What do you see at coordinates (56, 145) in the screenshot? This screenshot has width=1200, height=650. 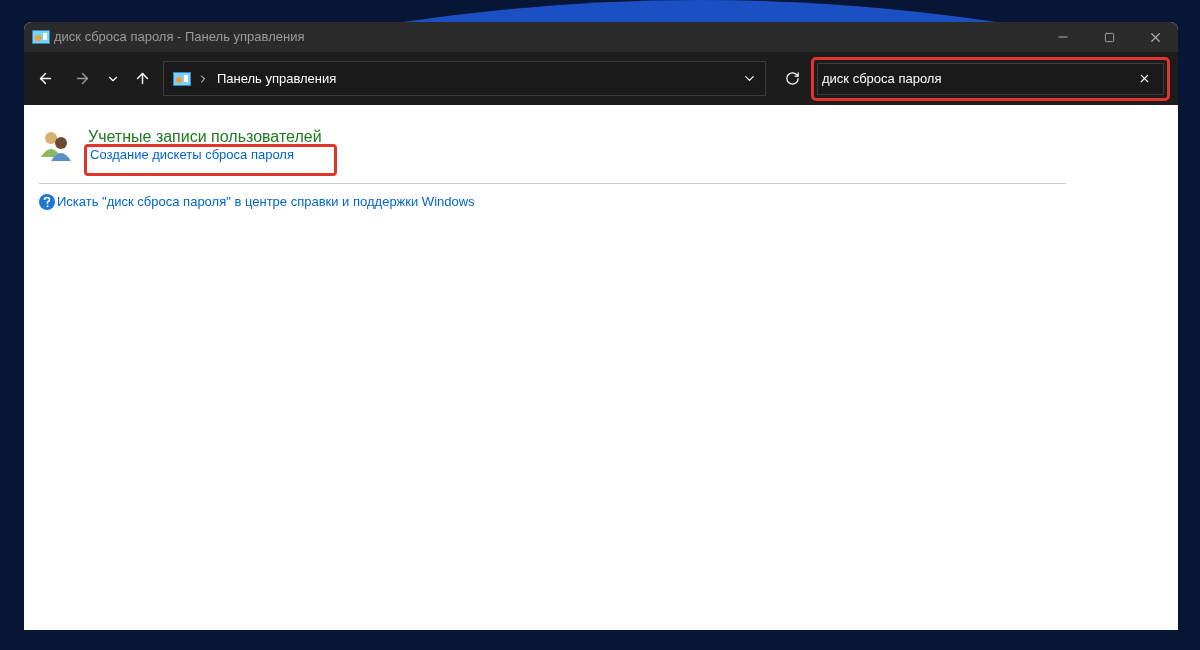 I see `users-icon` at bounding box center [56, 145].